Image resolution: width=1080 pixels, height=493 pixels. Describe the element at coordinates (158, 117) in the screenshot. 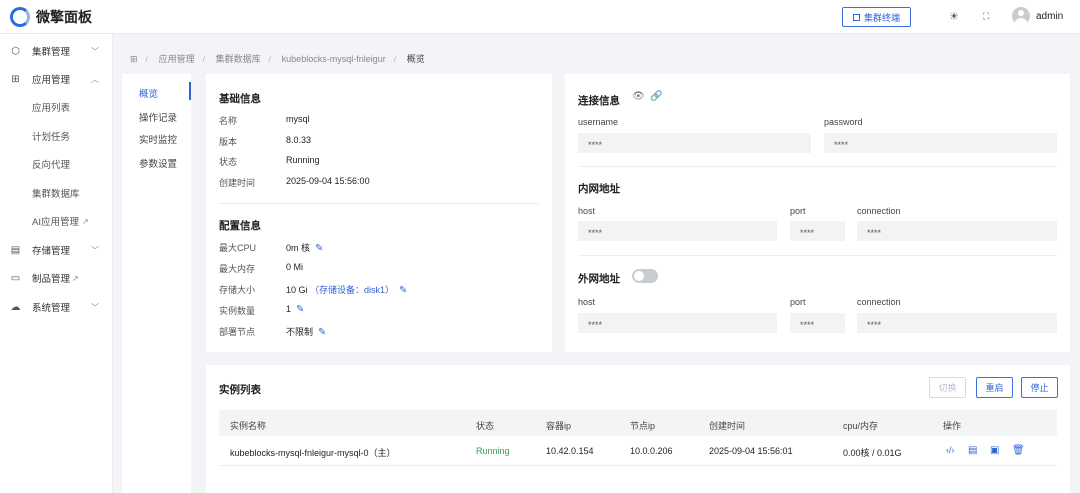

I see `tab-operation-log: 操作记录` at that location.